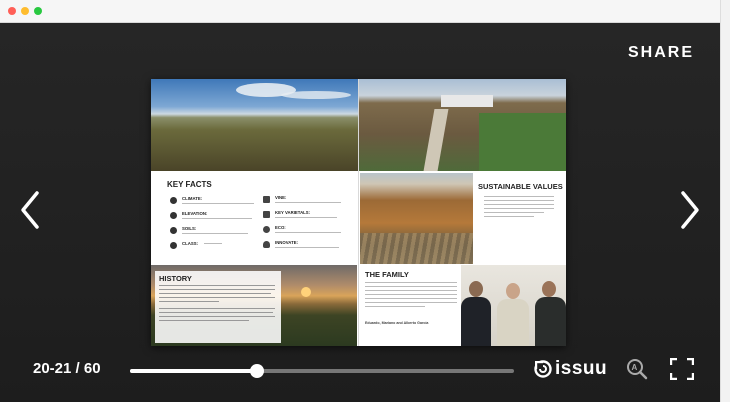 The image size is (730, 402). I want to click on issuu-logo: issuu, so click(571, 369).